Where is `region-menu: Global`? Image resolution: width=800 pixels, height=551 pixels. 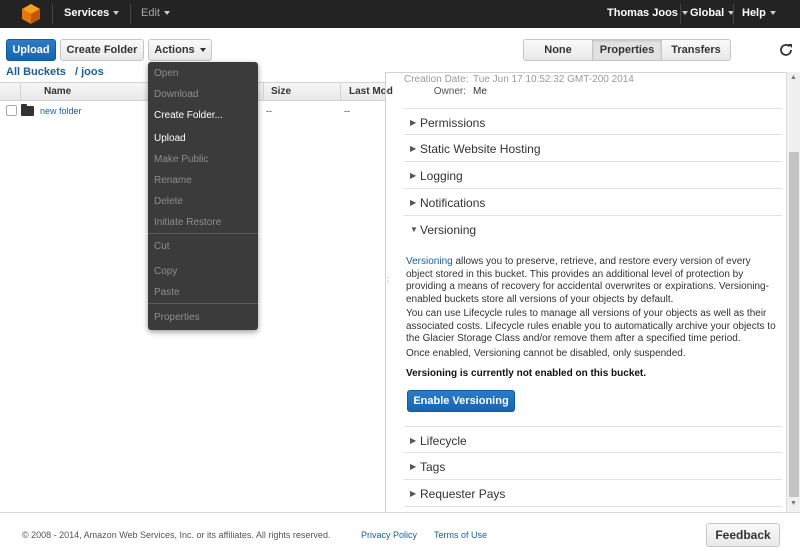 region-menu: Global is located at coordinates (712, 13).